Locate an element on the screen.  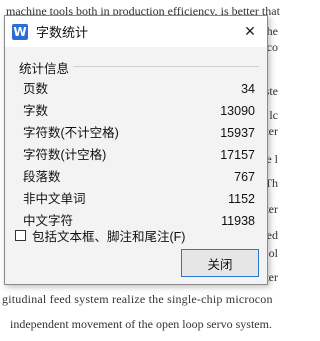
stat-value: 1152 is located at coordinates (241, 199).